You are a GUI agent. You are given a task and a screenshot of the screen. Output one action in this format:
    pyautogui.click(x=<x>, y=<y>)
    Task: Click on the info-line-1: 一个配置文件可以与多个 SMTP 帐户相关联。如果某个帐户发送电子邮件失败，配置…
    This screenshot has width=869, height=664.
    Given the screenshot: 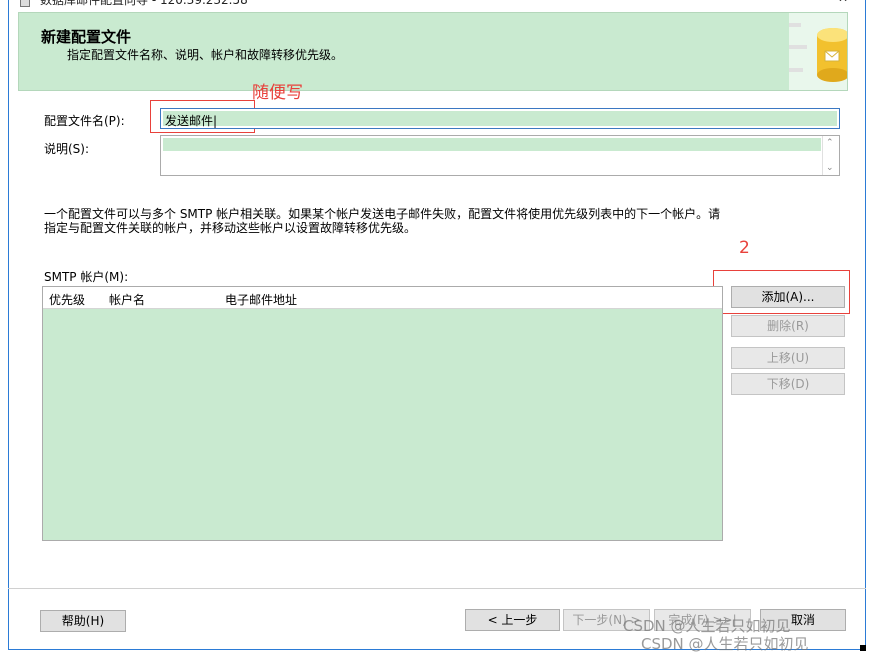 What is the action you would take?
    pyautogui.click(x=382, y=214)
    